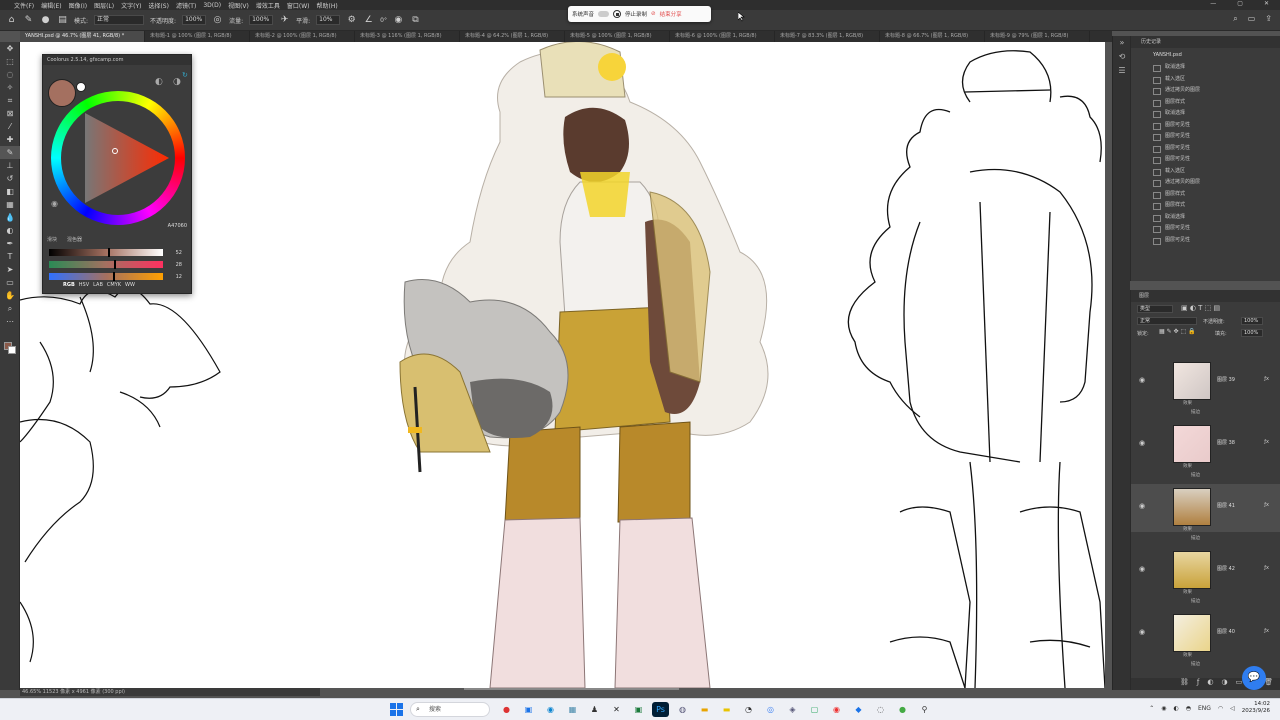 This screenshot has width=1280, height=720. Describe the element at coordinates (174, 277) in the screenshot. I see `slider-value: 12` at that location.